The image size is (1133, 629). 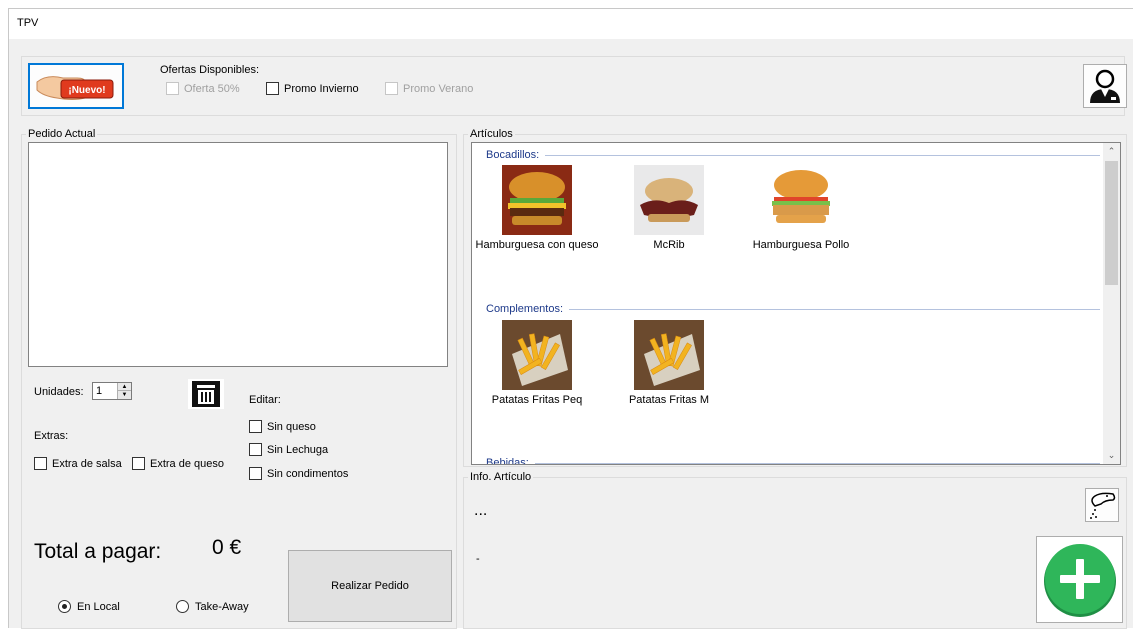 I want to click on section-bebidas-title: Bebidas:, so click(x=507, y=461).